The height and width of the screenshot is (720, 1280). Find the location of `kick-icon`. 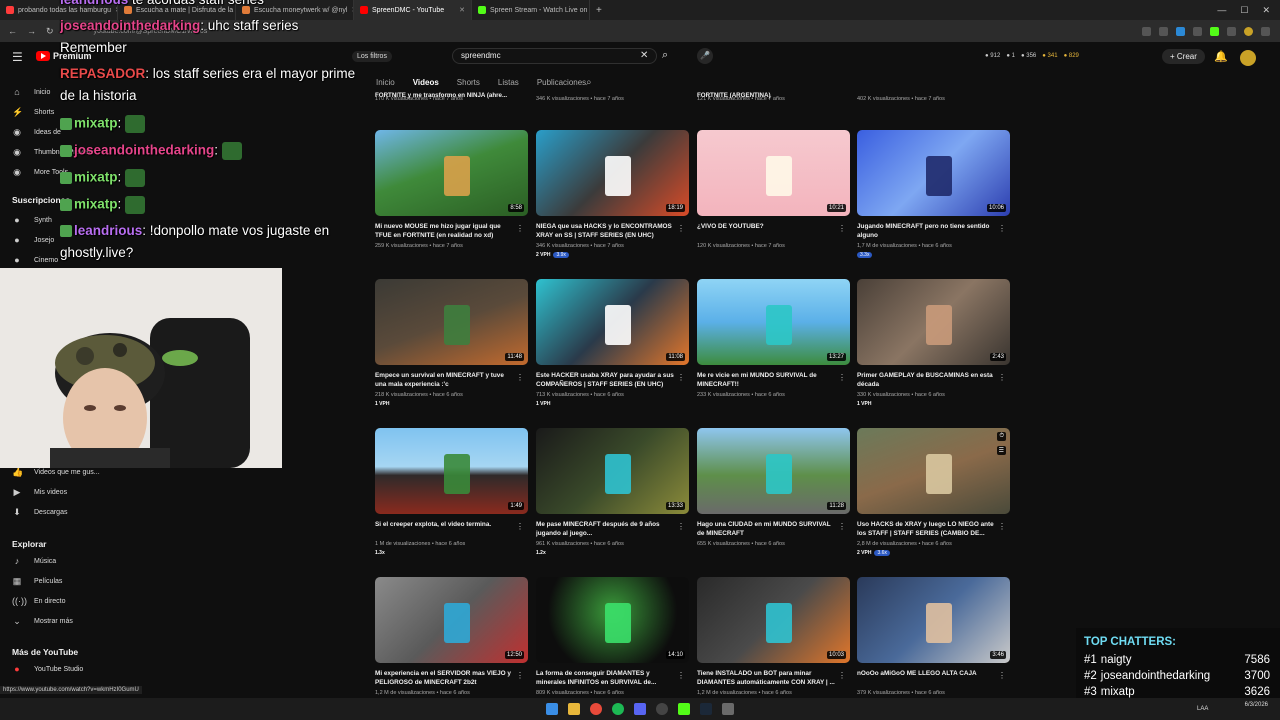

kick-icon is located at coordinates (684, 709).